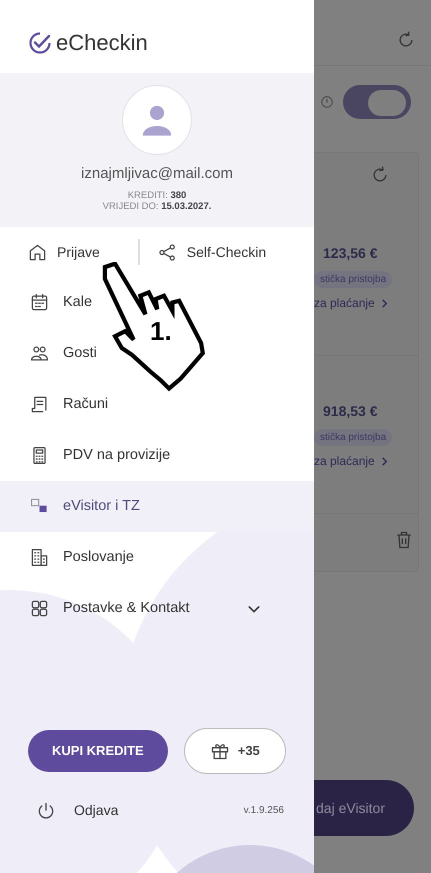 This screenshot has width=431, height=873. What do you see at coordinates (157, 608) in the screenshot?
I see `menu-item: Postavke & Kontakt` at bounding box center [157, 608].